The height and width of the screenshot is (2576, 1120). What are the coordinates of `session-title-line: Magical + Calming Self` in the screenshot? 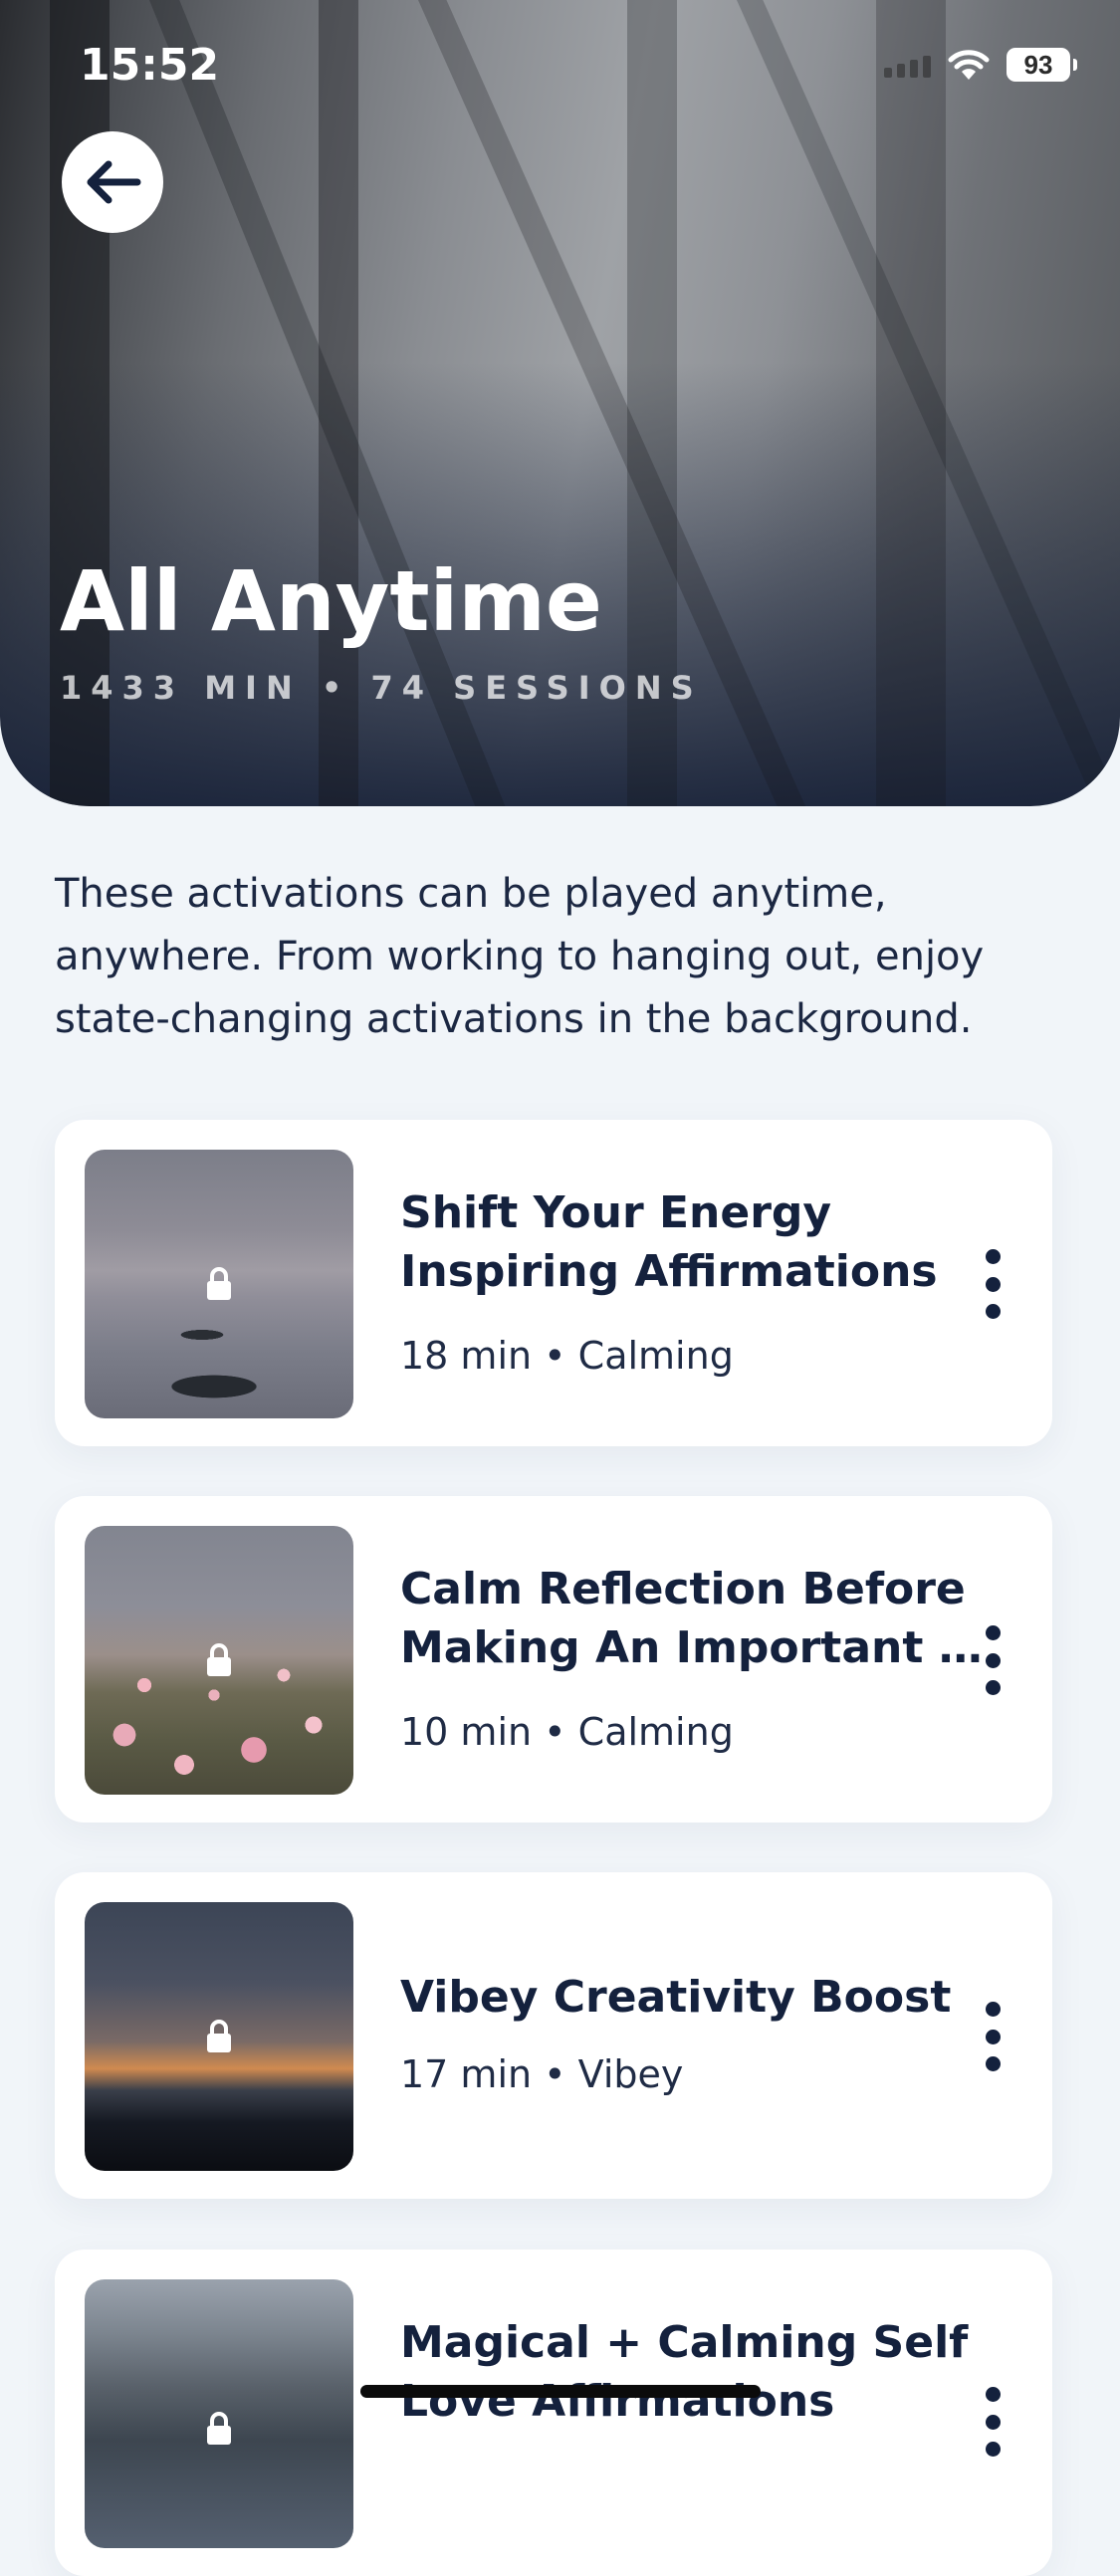 It's located at (685, 2342).